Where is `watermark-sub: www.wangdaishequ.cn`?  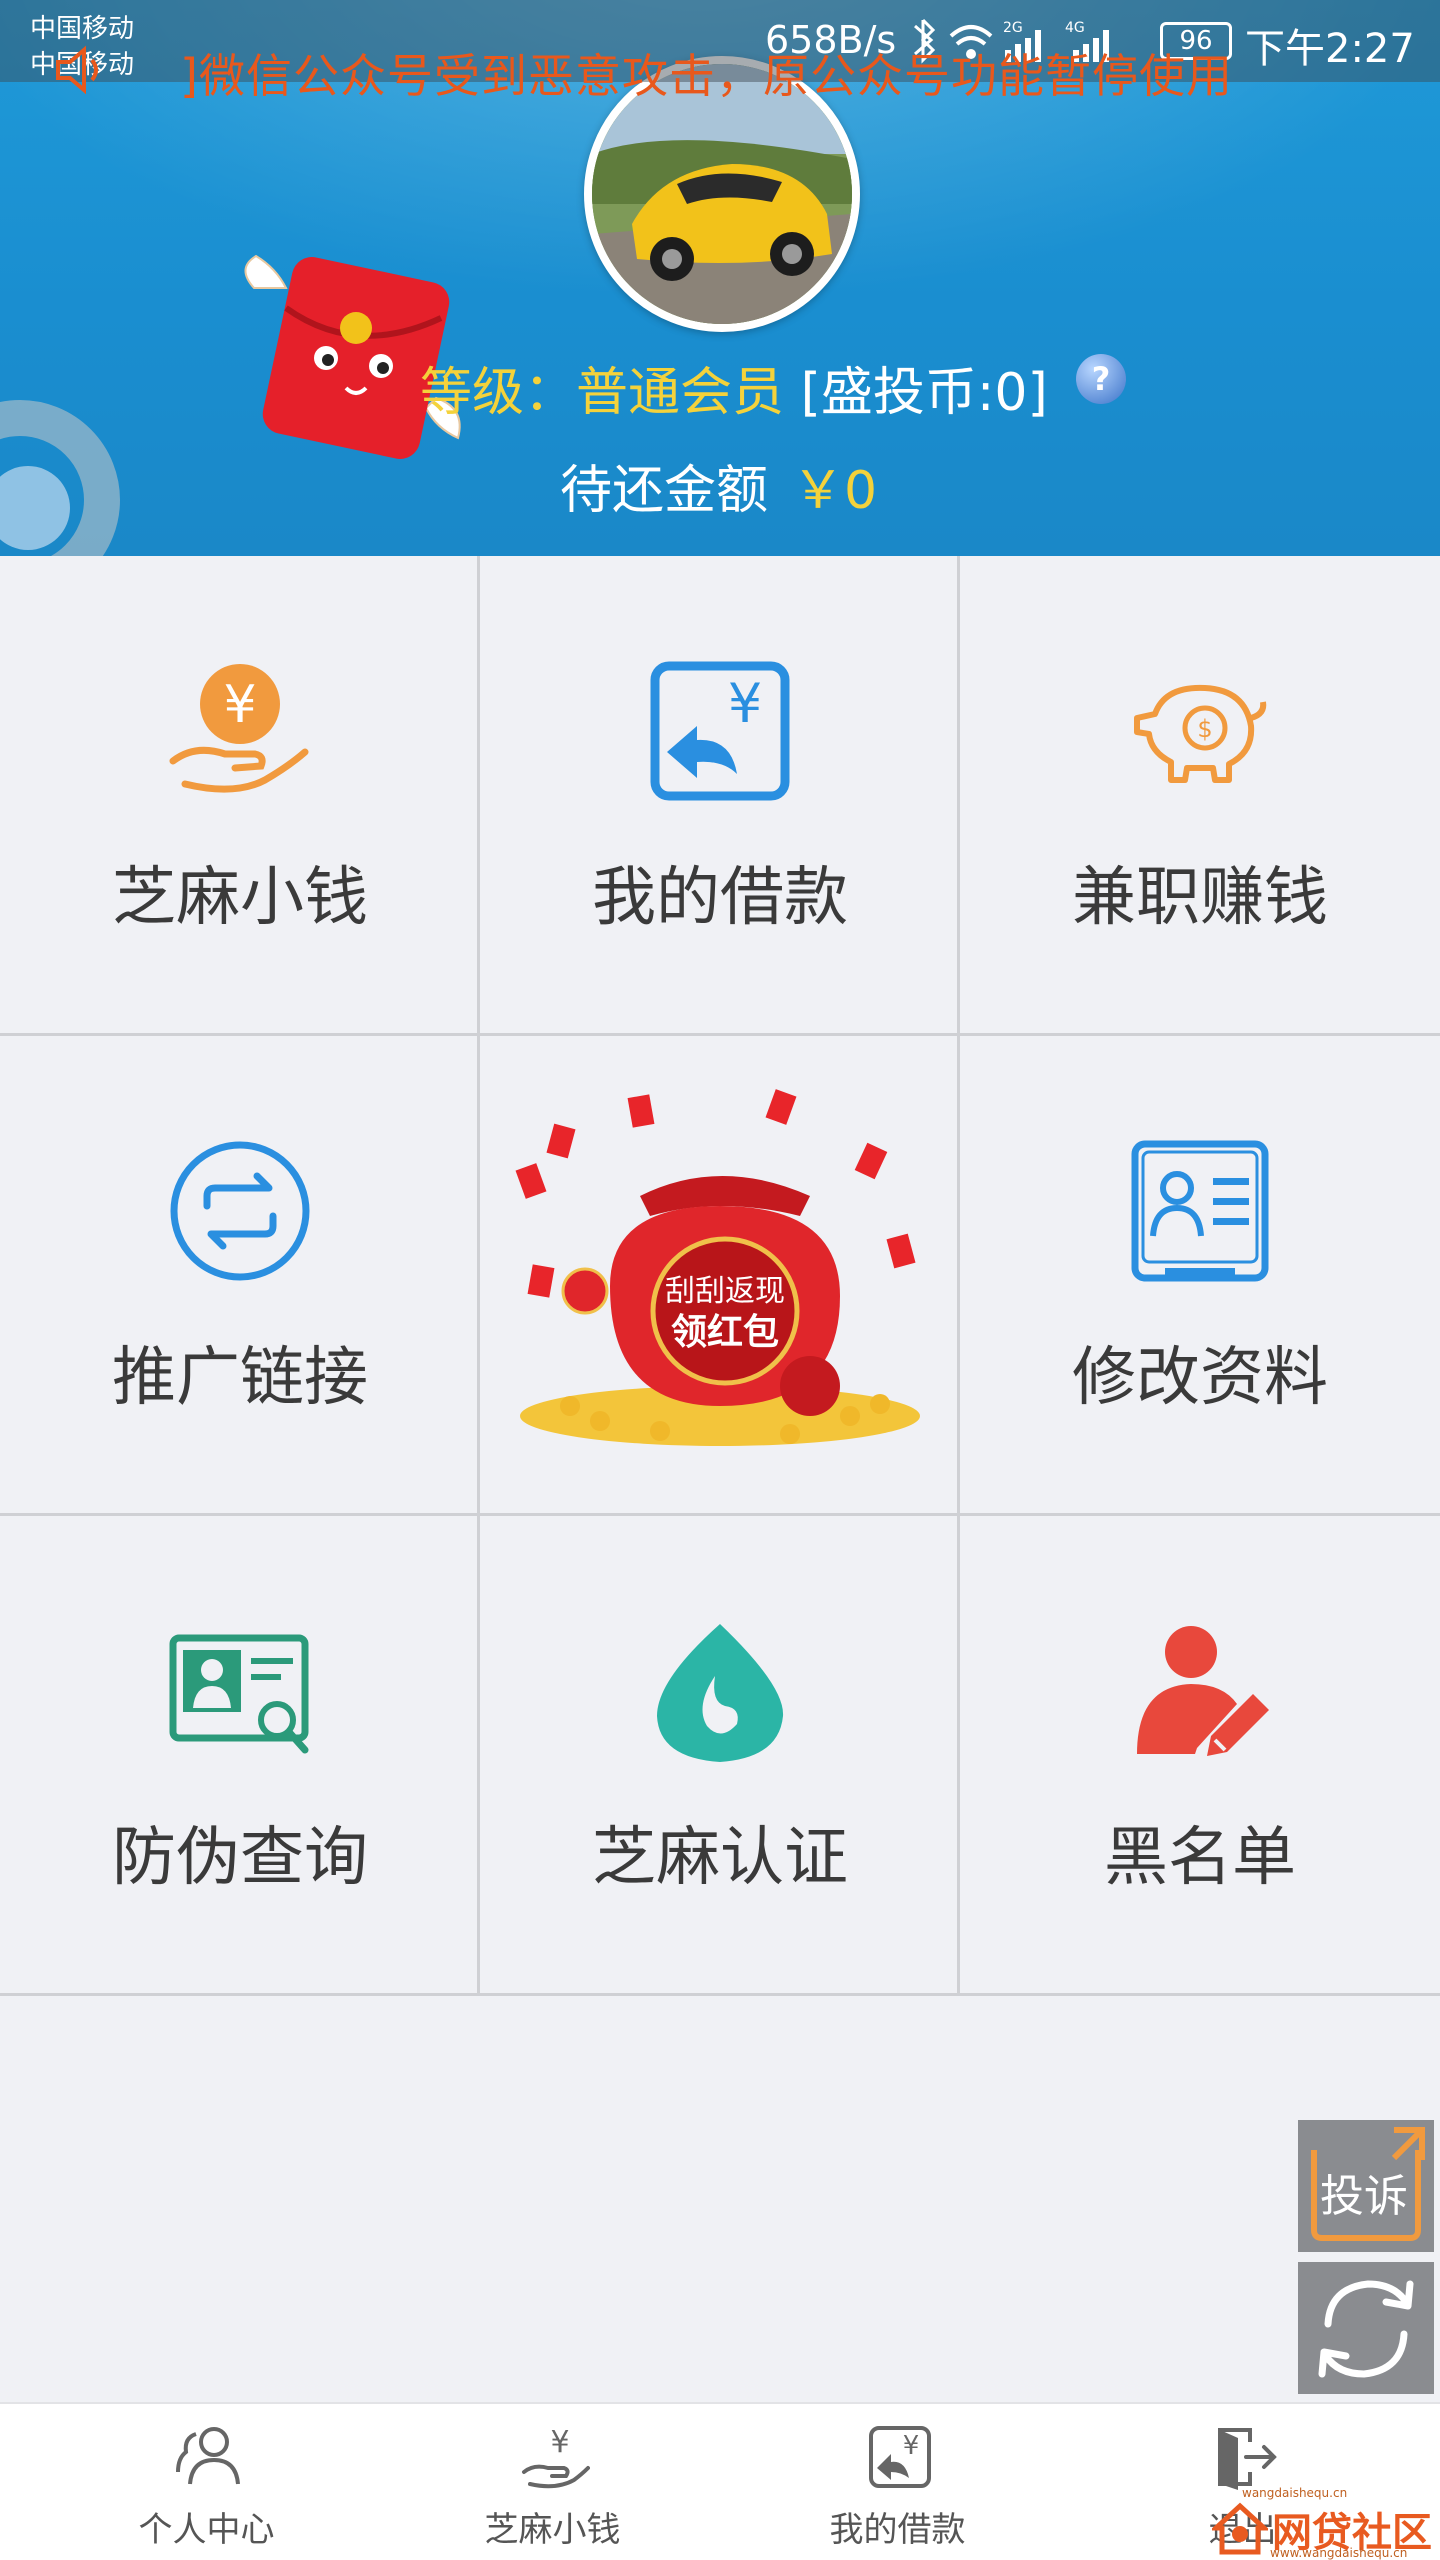 watermark-sub: www.wangdaishequ.cn is located at coordinates (1339, 2553).